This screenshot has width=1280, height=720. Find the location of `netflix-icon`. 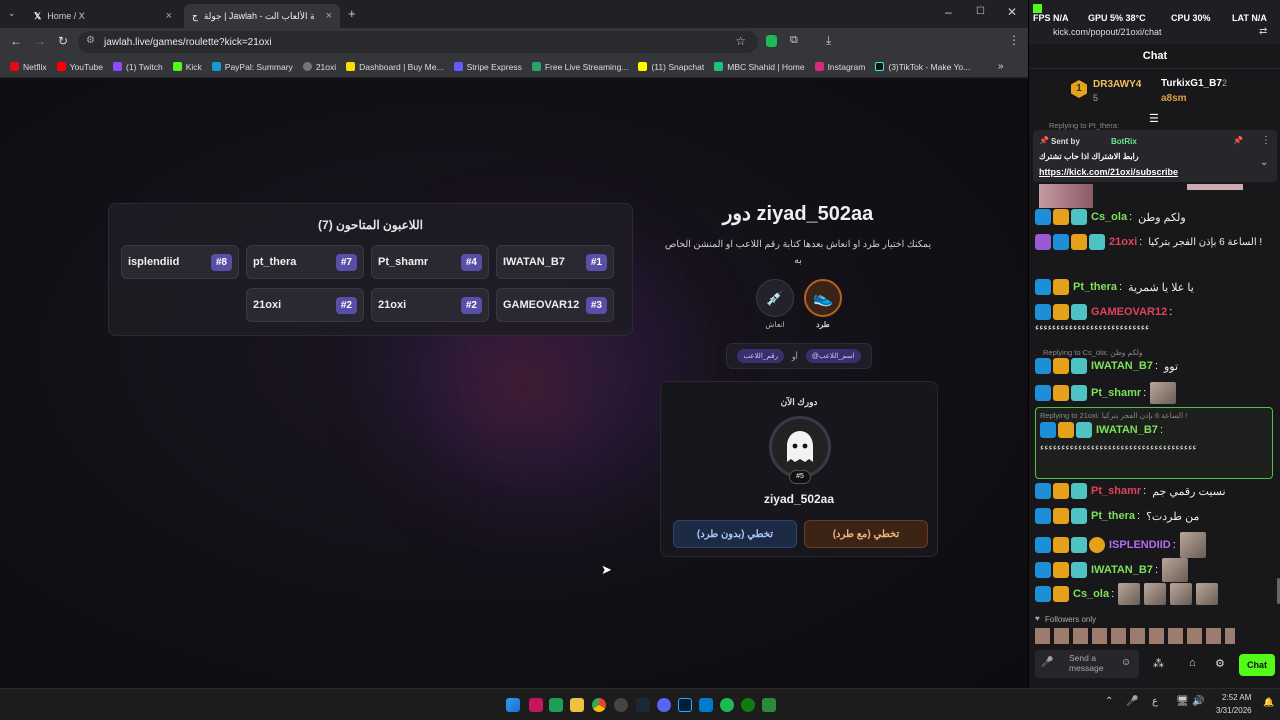

netflix-icon is located at coordinates (14, 66).